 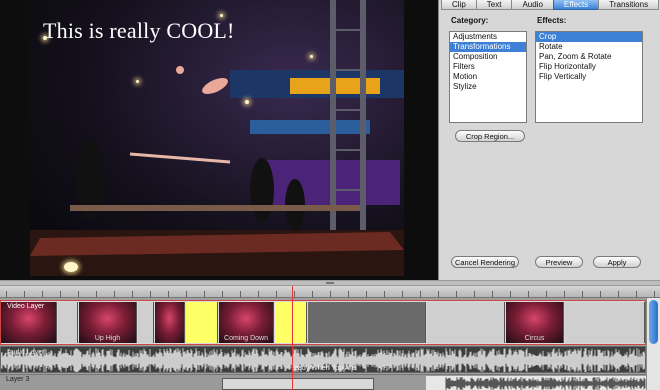 I want to click on audio-track: Audio Layer Ready When You Are, so click(x=323, y=359).